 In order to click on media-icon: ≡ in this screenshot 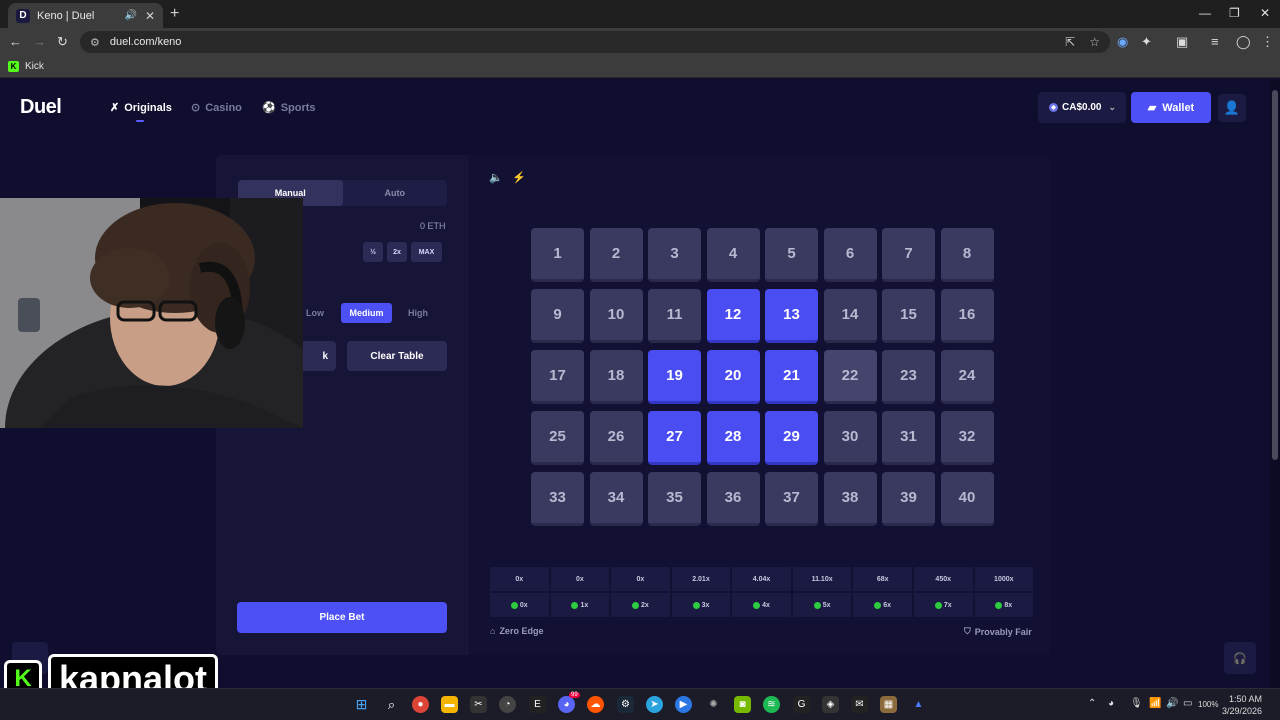, I will do `click(1215, 41)`.